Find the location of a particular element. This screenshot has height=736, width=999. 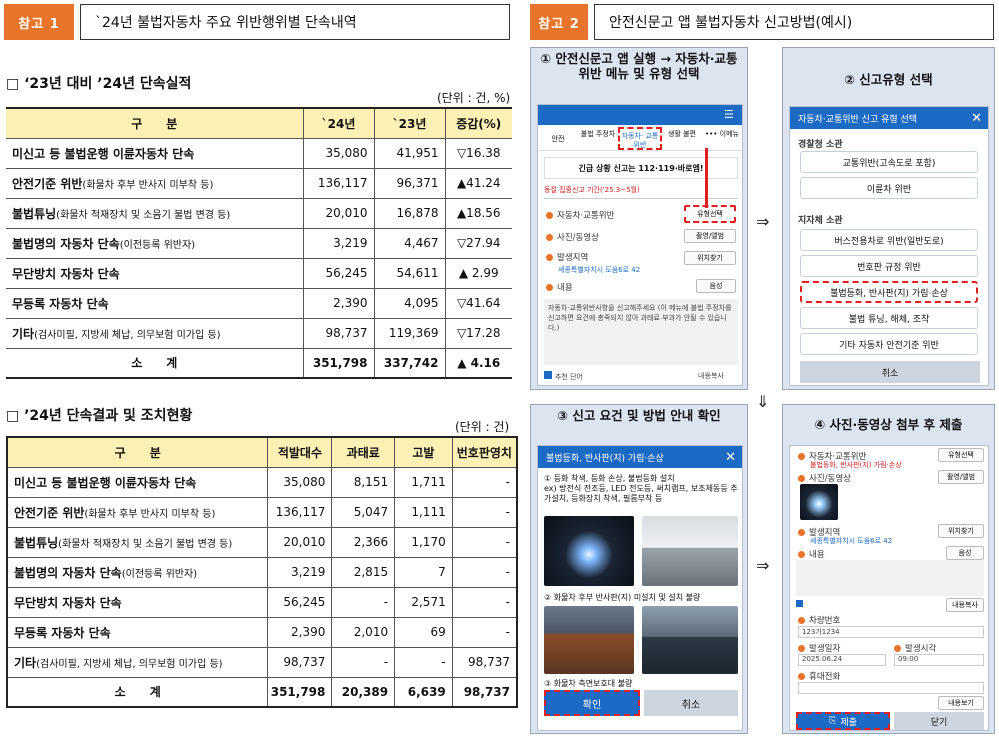

ref1-title: `24년 불법자동차 주요 위반행위별 단속내역 is located at coordinates (295, 22).